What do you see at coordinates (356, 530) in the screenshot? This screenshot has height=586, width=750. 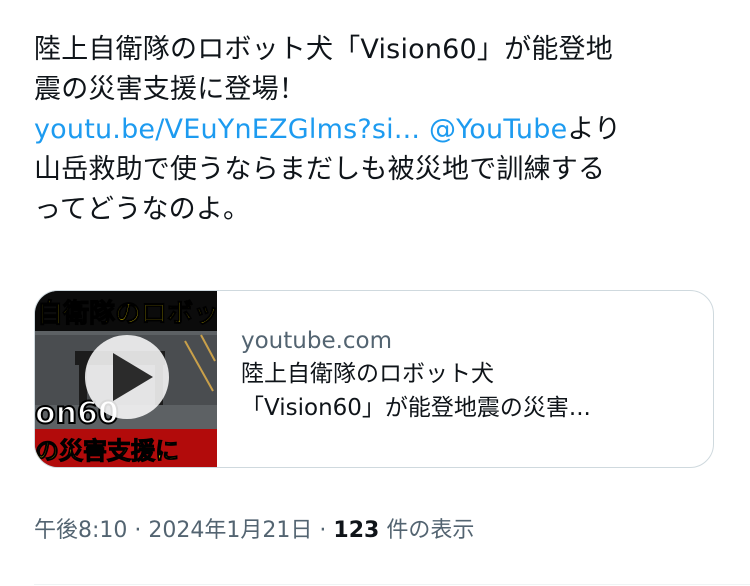 I see `views-count: 123` at bounding box center [356, 530].